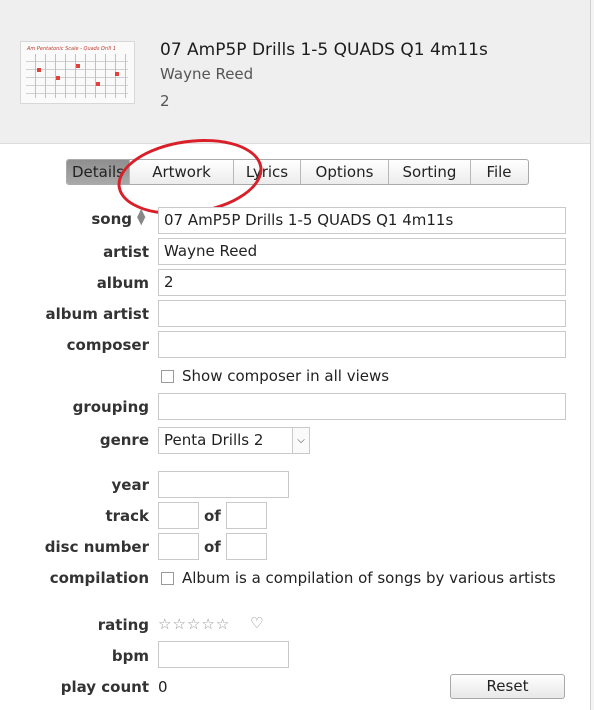 The width and height of the screenshot is (594, 710). What do you see at coordinates (178, 546) in the screenshot?
I see `disc-number-field` at bounding box center [178, 546].